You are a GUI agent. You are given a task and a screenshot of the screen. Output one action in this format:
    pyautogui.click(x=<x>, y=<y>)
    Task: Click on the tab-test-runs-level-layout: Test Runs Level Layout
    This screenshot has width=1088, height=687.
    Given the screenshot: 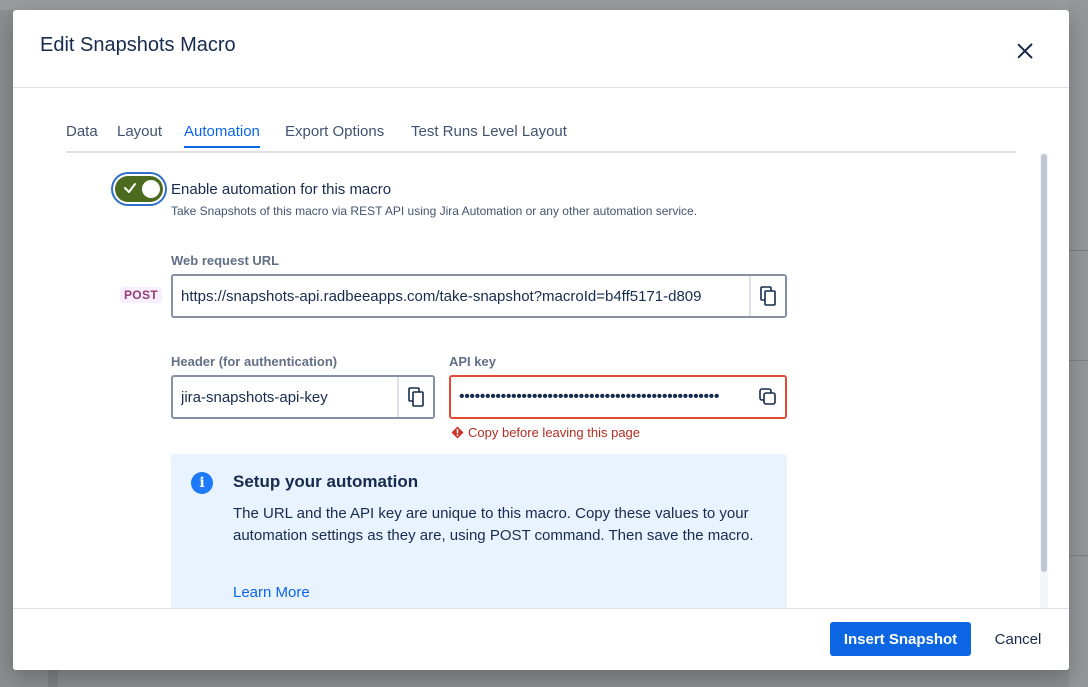 What is the action you would take?
    pyautogui.click(x=489, y=134)
    